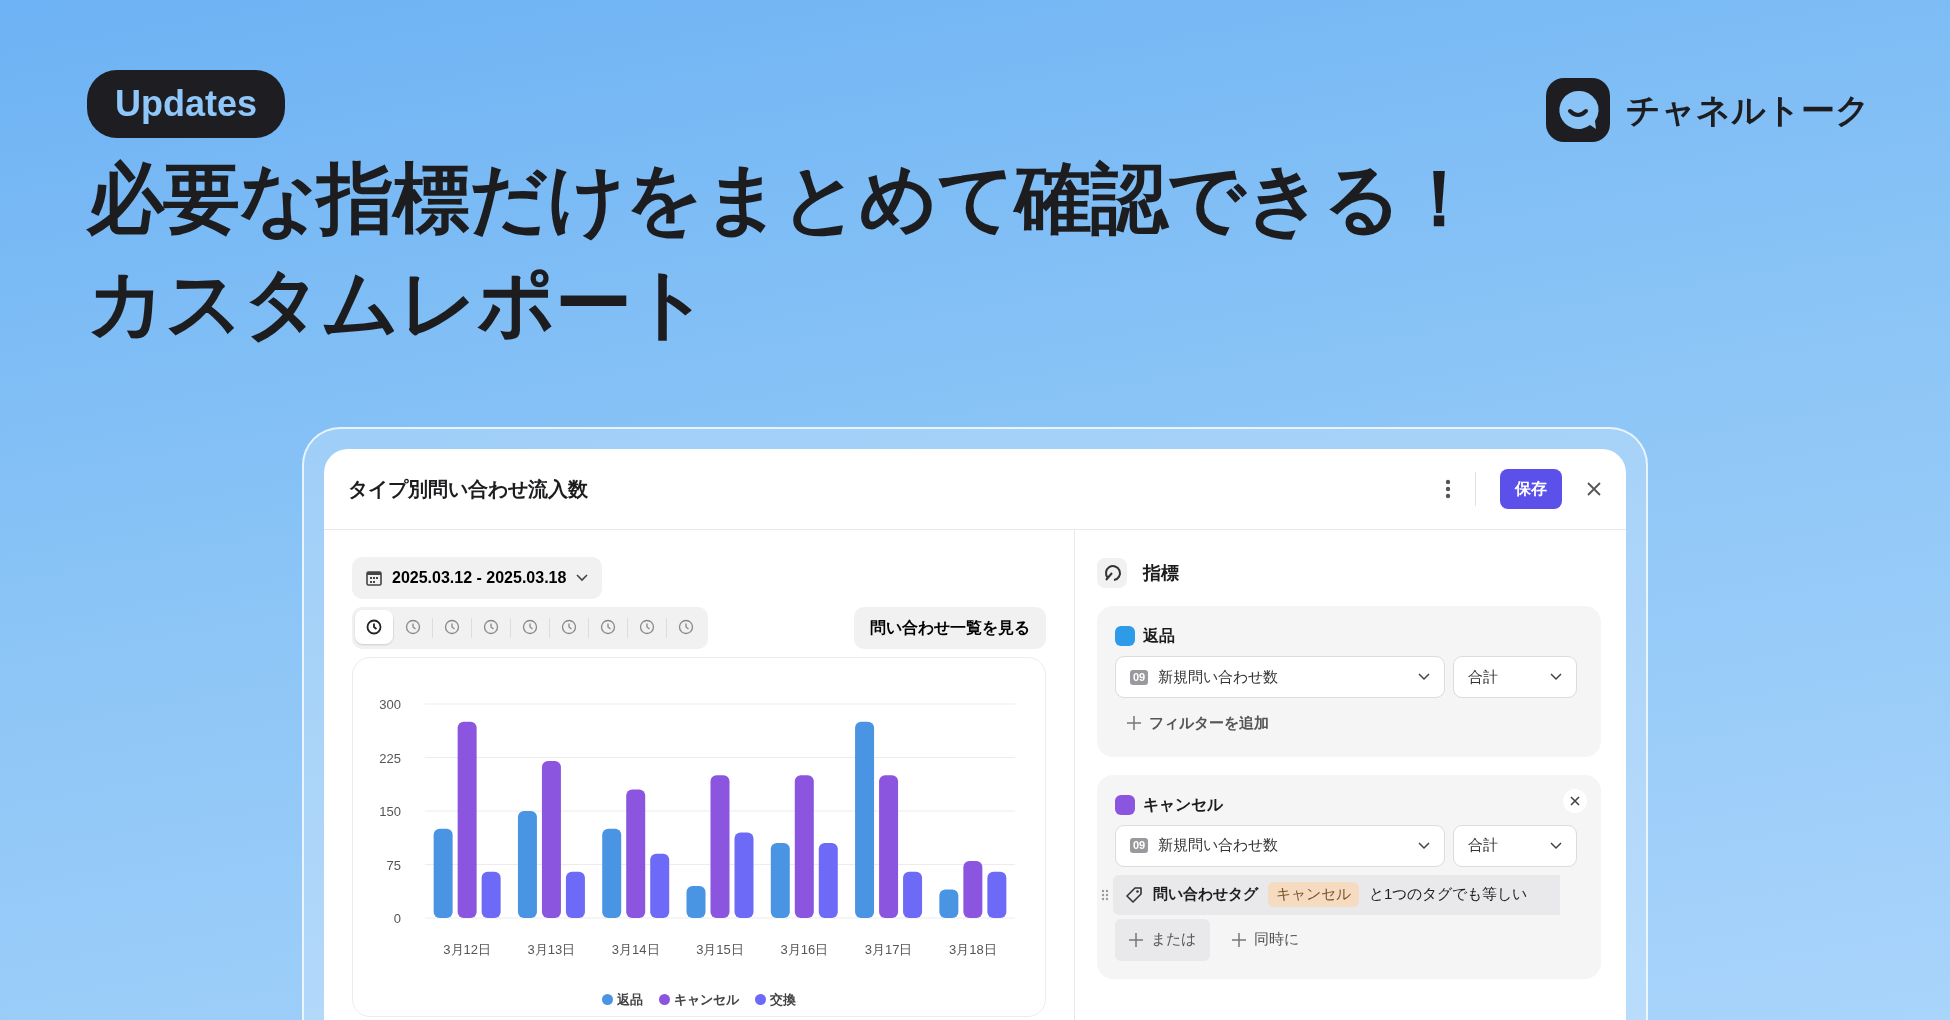  What do you see at coordinates (950, 628) in the screenshot?
I see `inquiry-list-button: 問い合わせ一覧を見る` at bounding box center [950, 628].